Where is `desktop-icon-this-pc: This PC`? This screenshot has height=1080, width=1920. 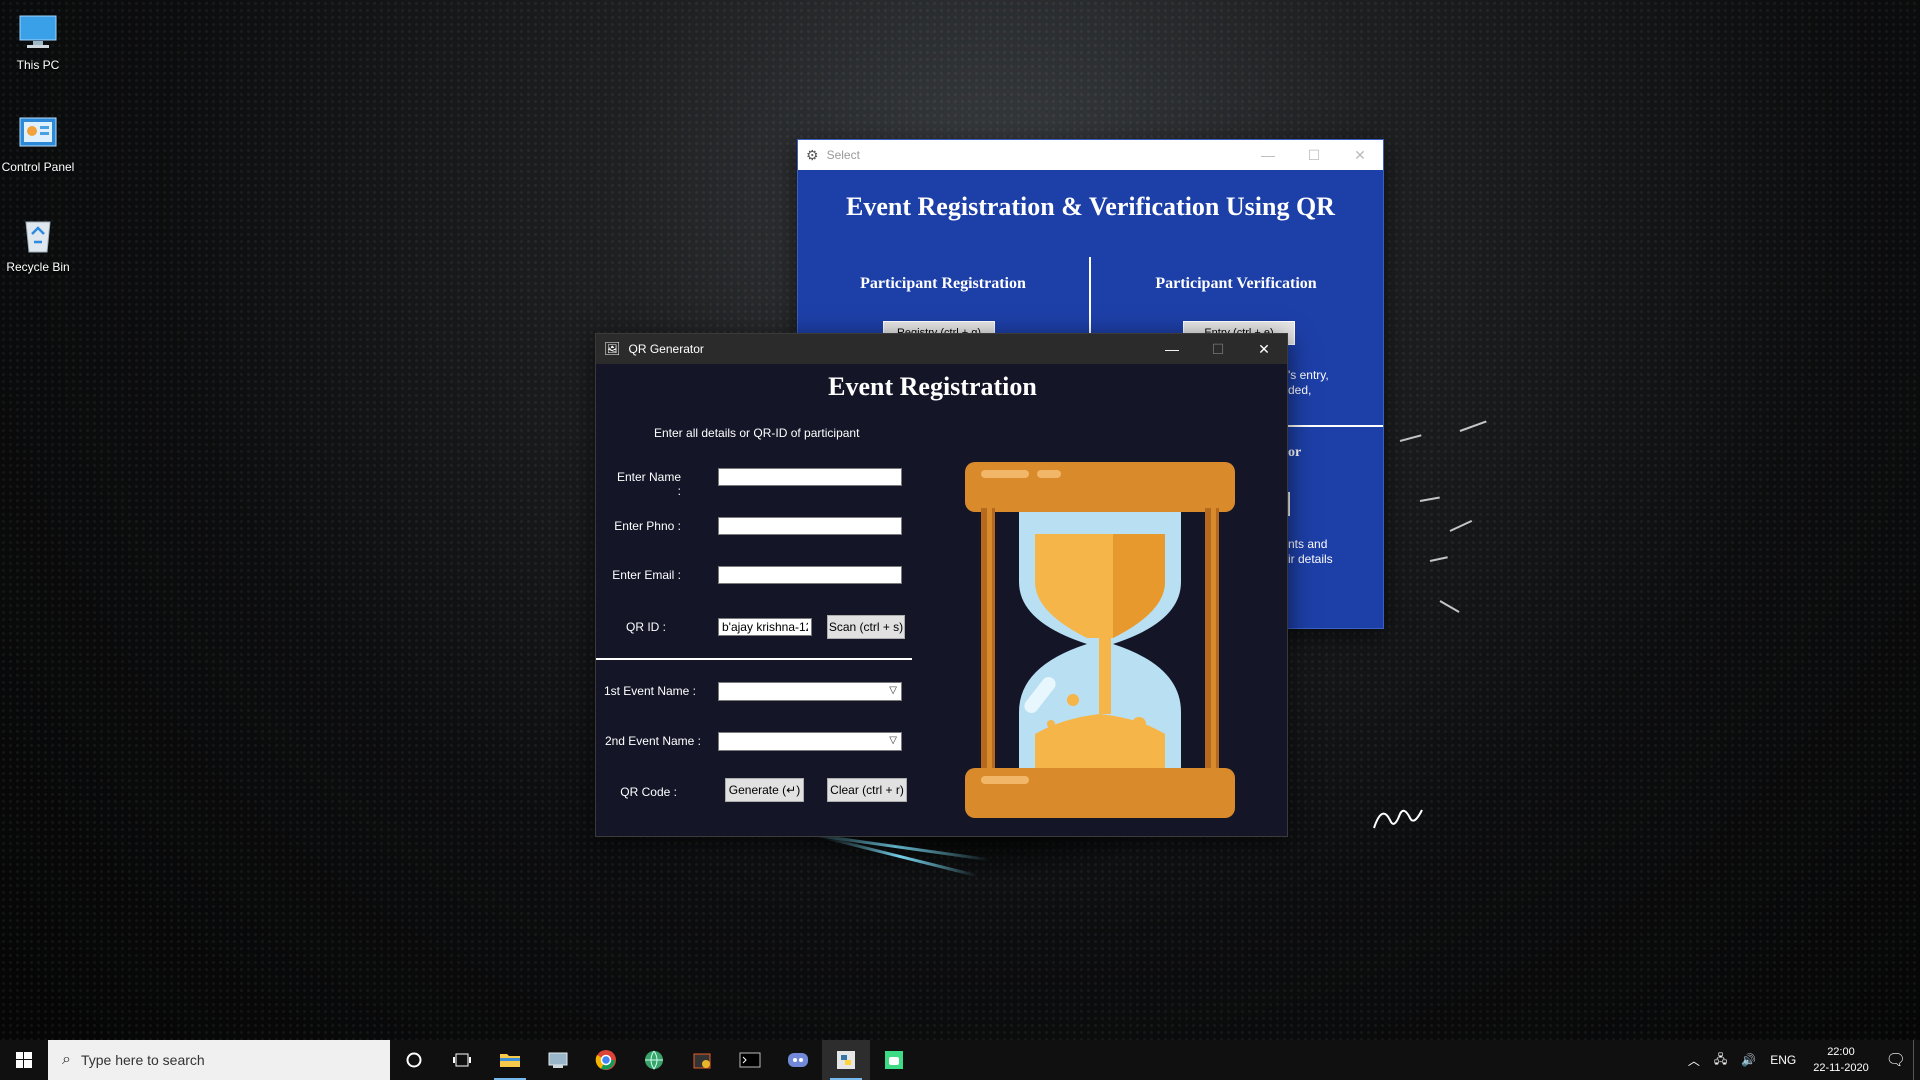
desktop-icon-this-pc: This PC is located at coordinates (38, 41).